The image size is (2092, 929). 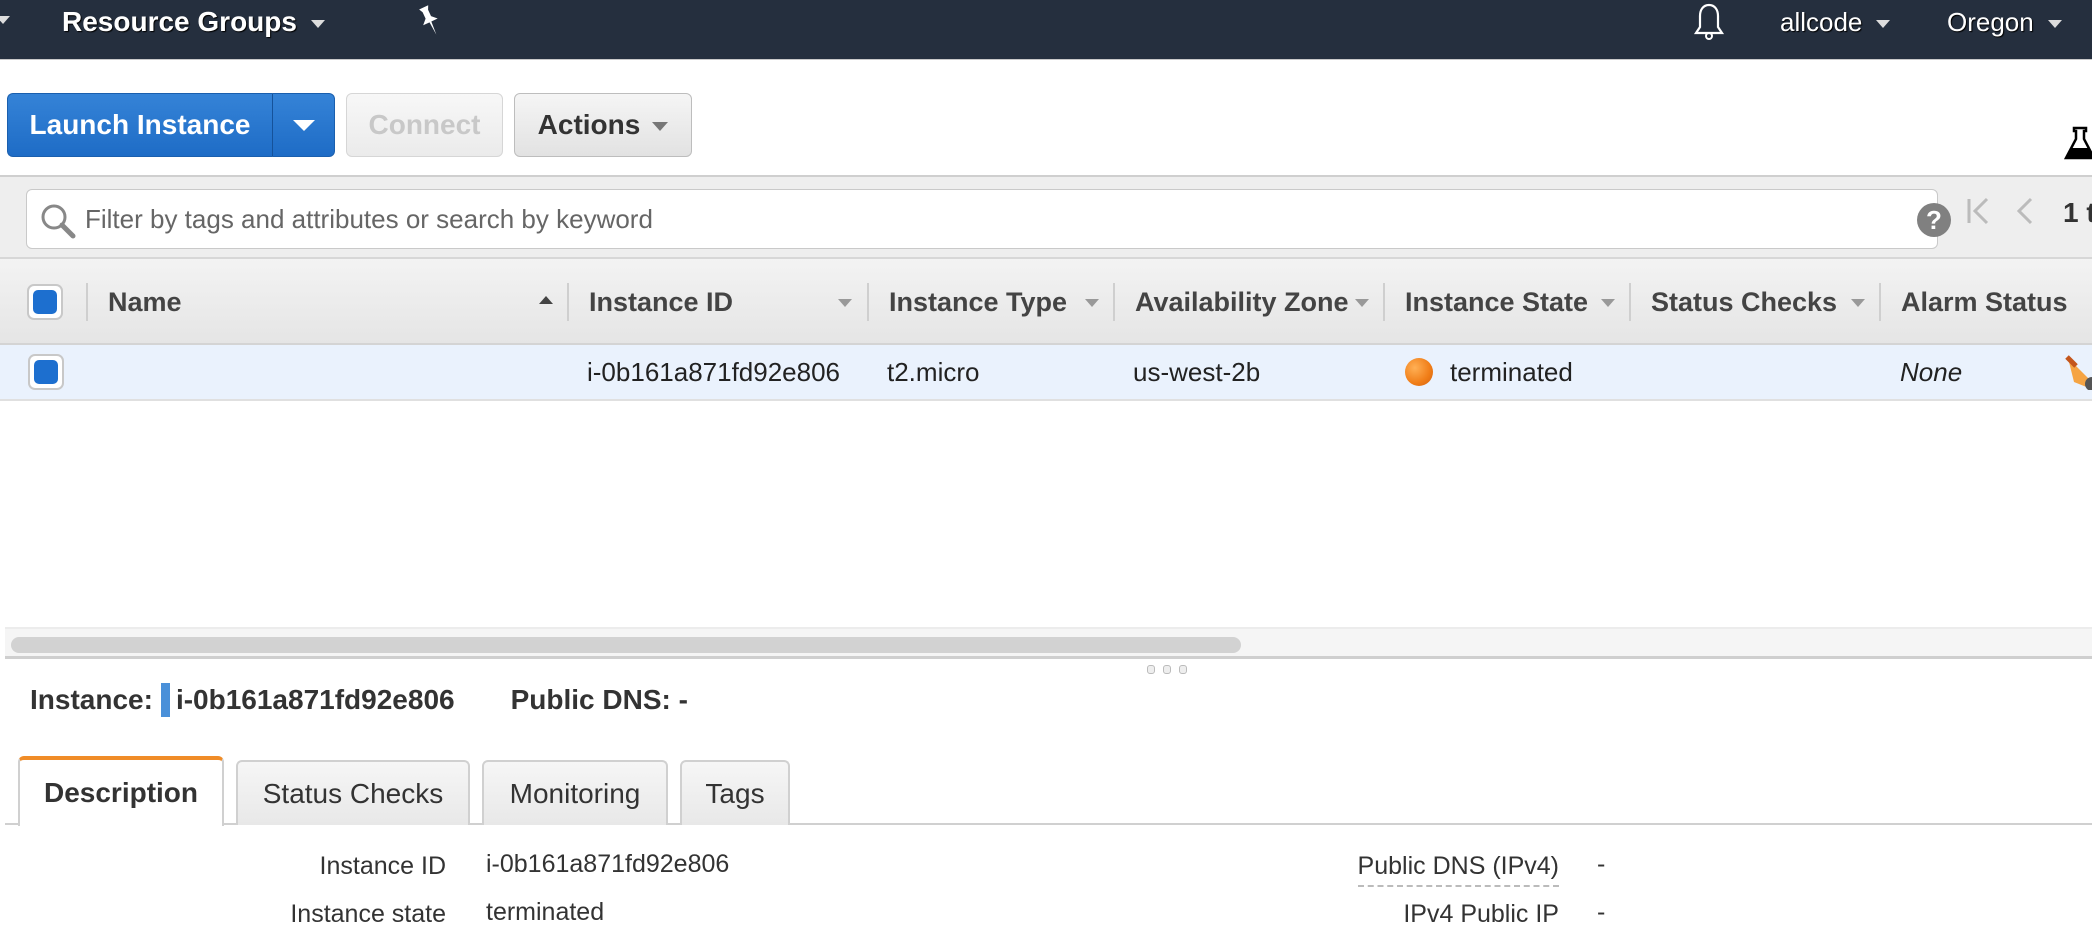 I want to click on cell-instance-state: terminated, so click(x=1511, y=372).